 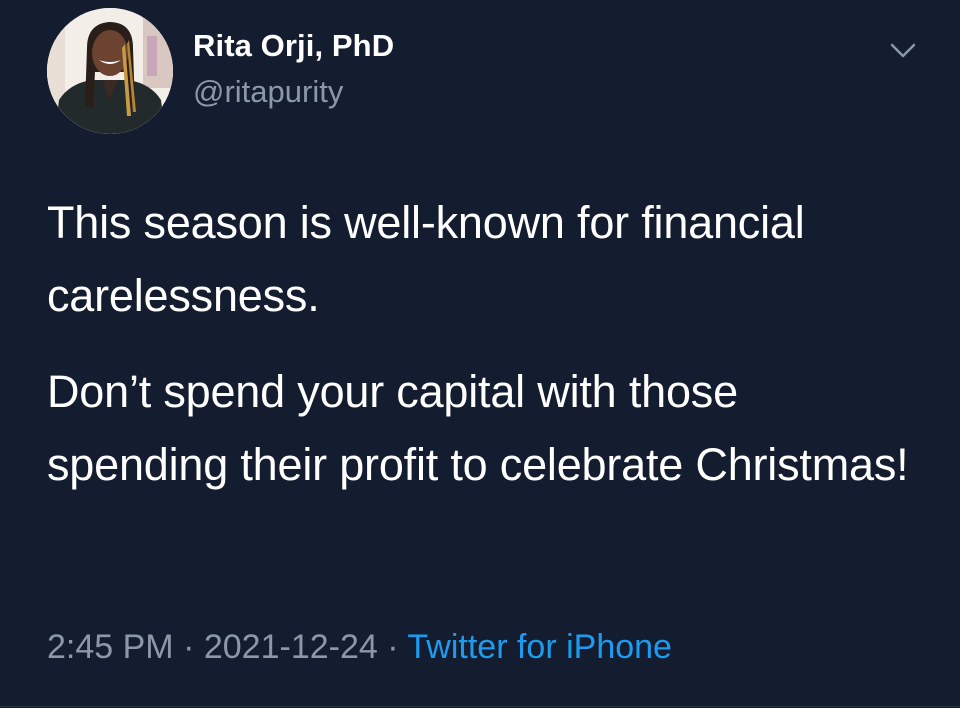 What do you see at coordinates (110, 647) in the screenshot?
I see `tweet-time: 2:45 PM` at bounding box center [110, 647].